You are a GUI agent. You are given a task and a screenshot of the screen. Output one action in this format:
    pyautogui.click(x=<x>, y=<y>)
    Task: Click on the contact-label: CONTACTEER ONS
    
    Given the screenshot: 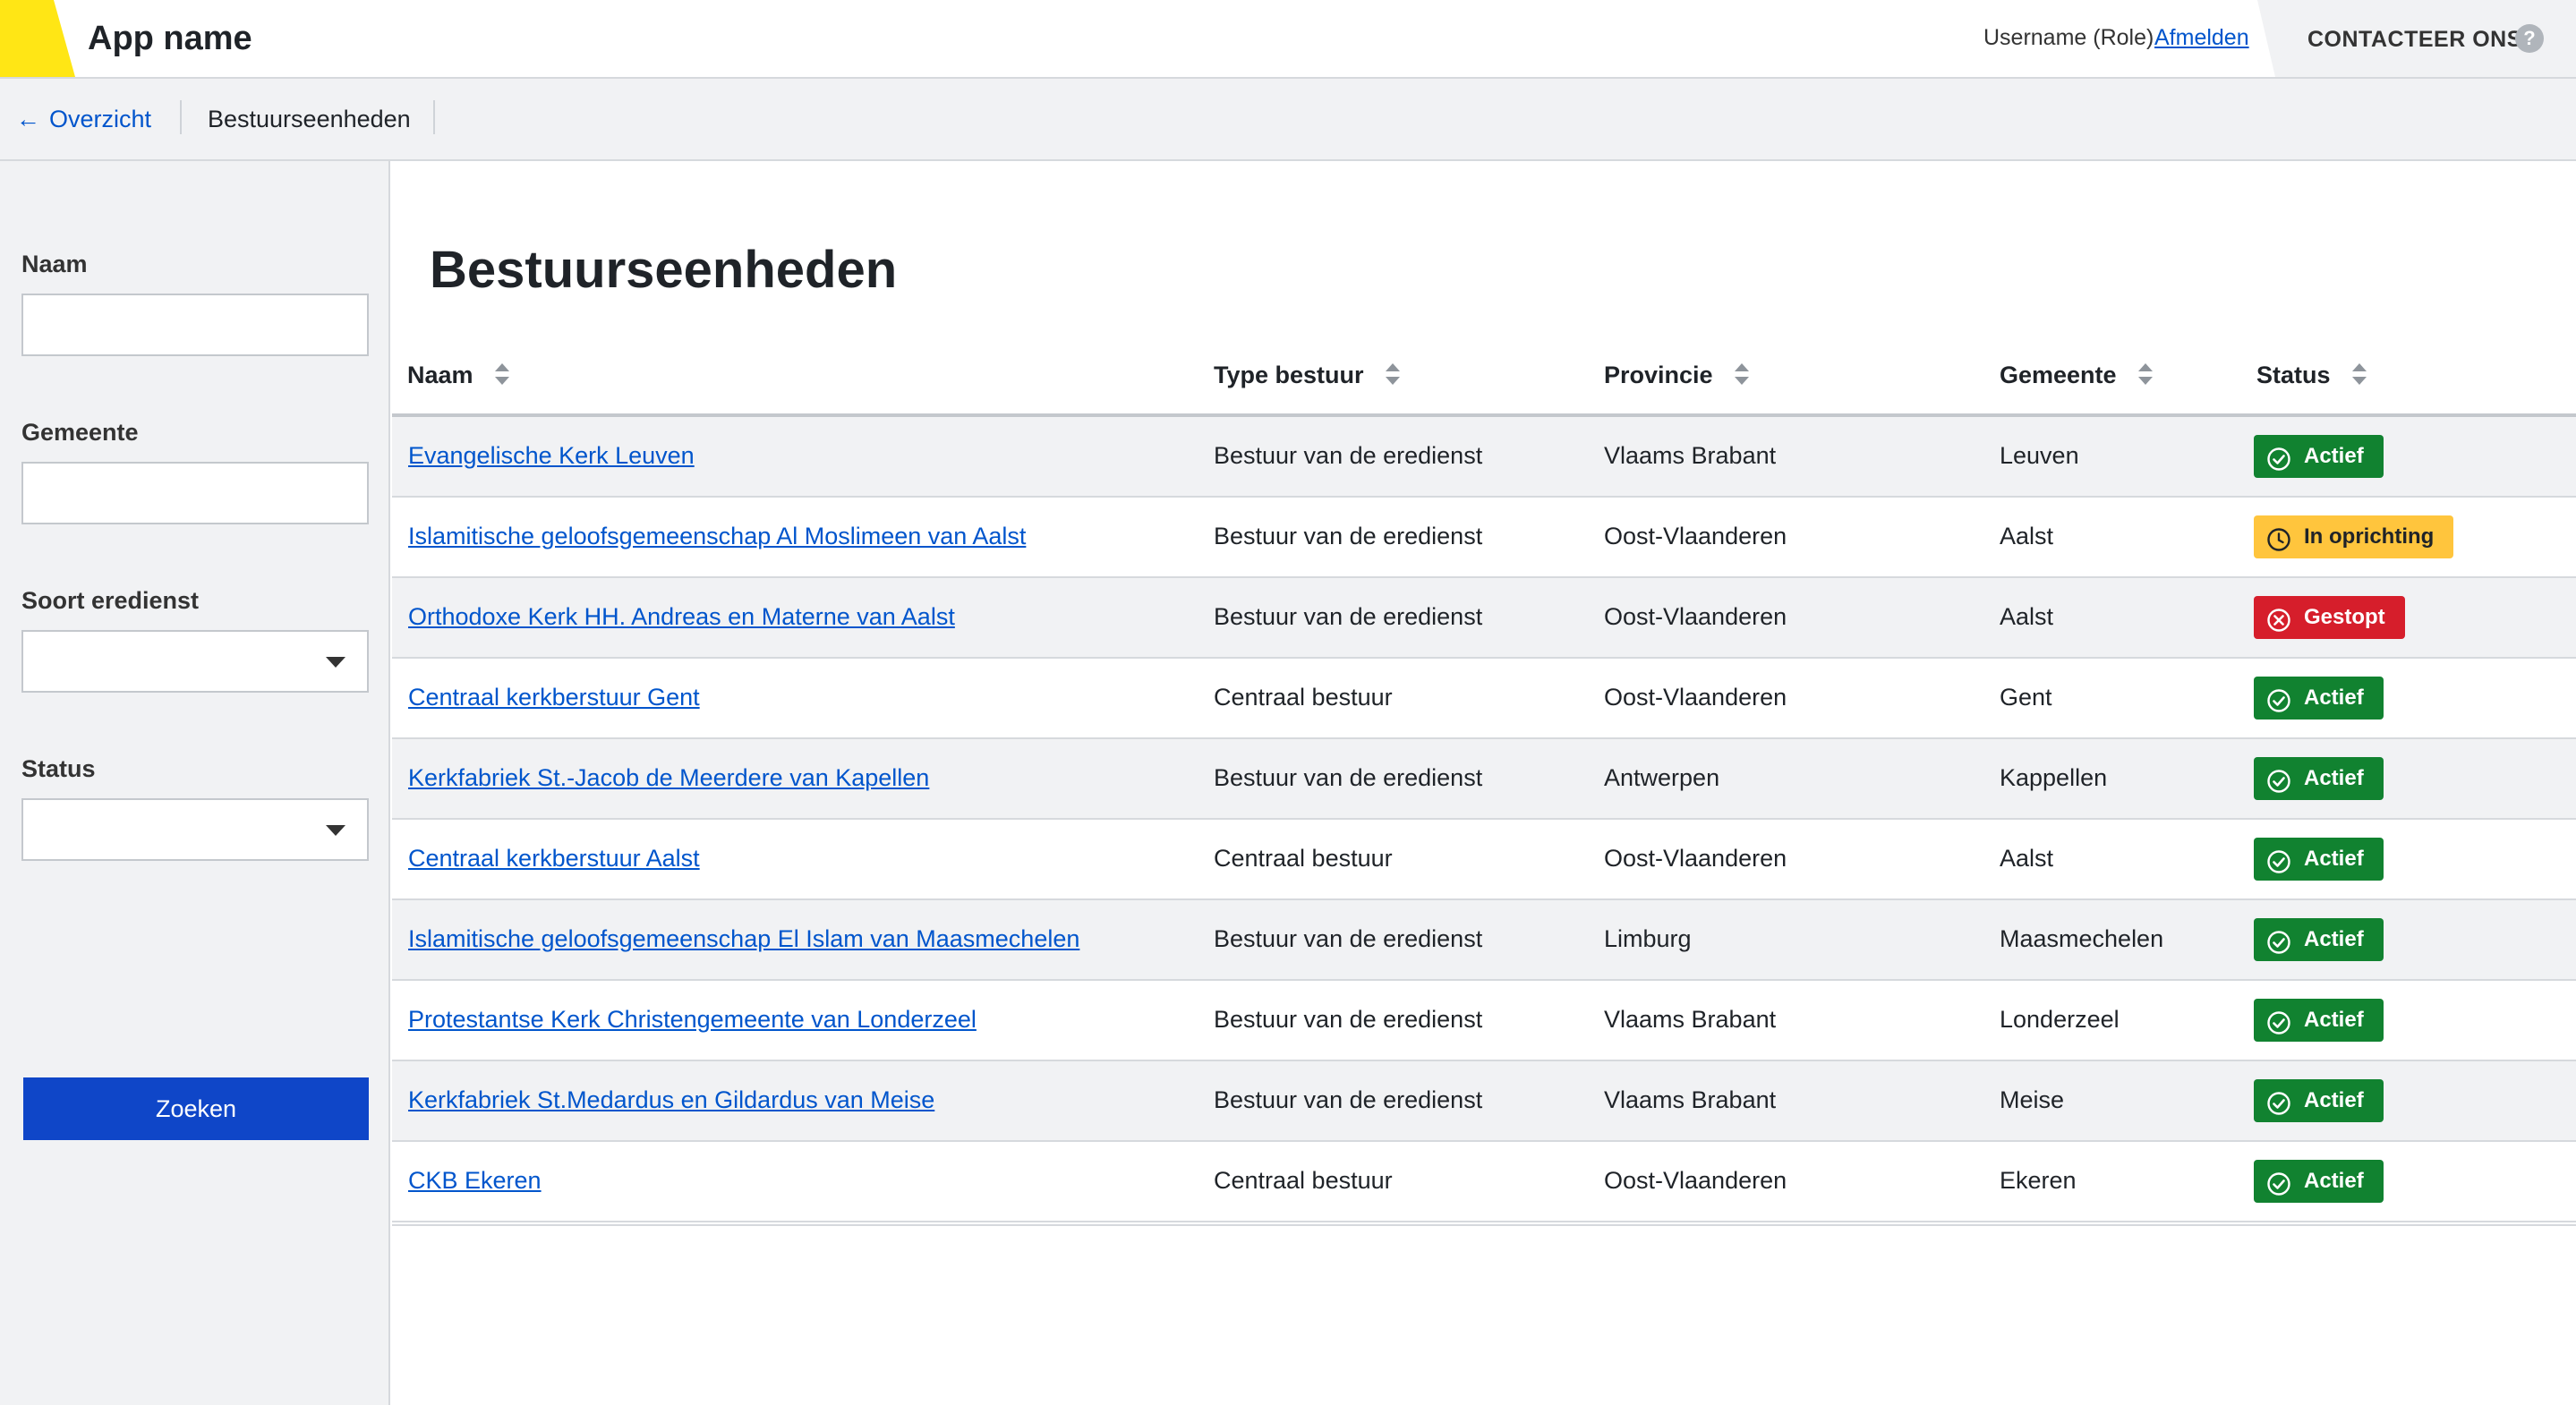 What is the action you would take?
    pyautogui.click(x=2414, y=39)
    